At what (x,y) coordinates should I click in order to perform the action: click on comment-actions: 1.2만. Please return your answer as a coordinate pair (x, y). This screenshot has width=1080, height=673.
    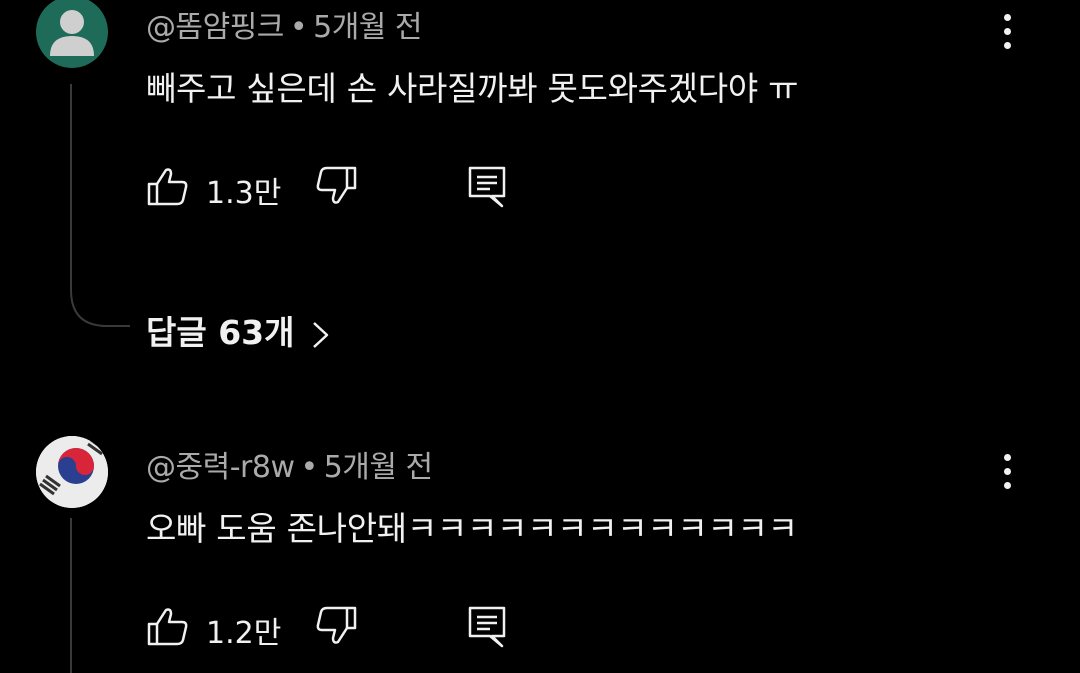
    Looking at the image, I should click on (336, 628).